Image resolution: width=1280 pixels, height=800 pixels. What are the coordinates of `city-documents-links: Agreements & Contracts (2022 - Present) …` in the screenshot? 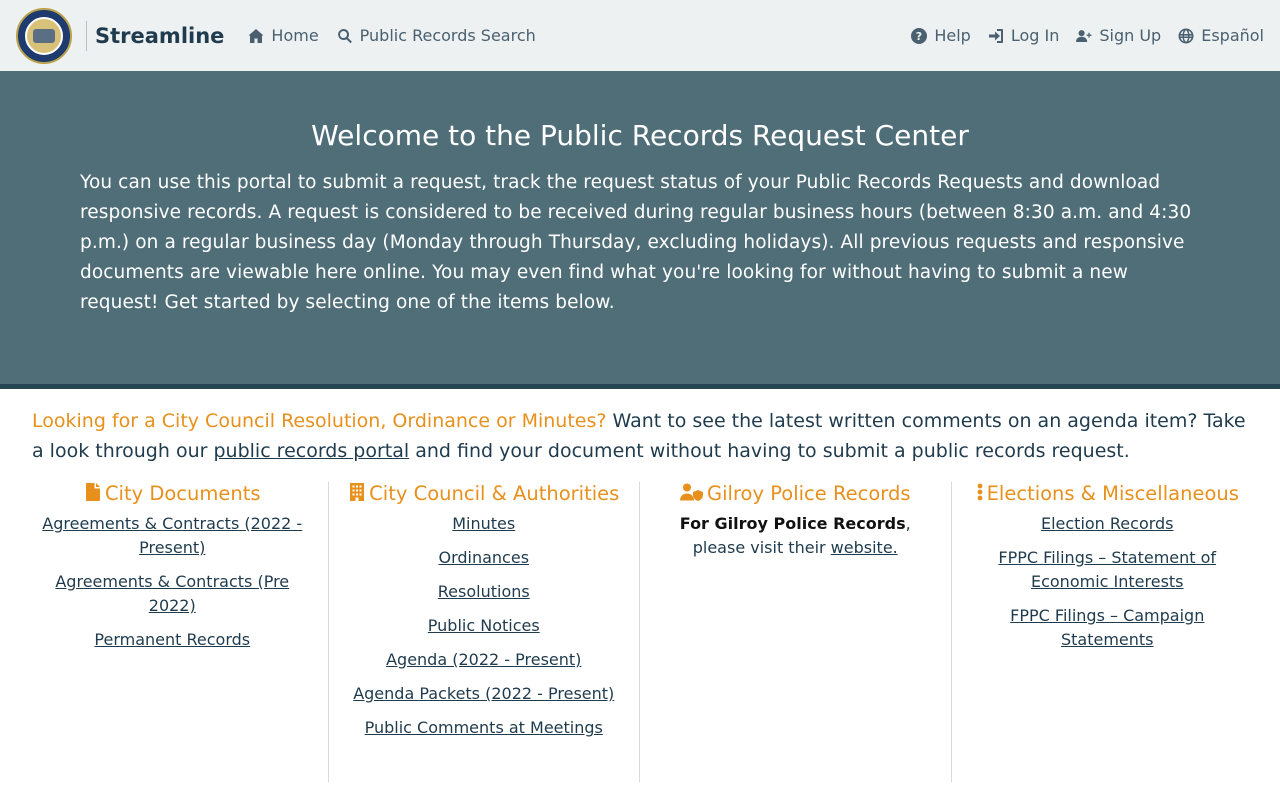 It's located at (172, 582).